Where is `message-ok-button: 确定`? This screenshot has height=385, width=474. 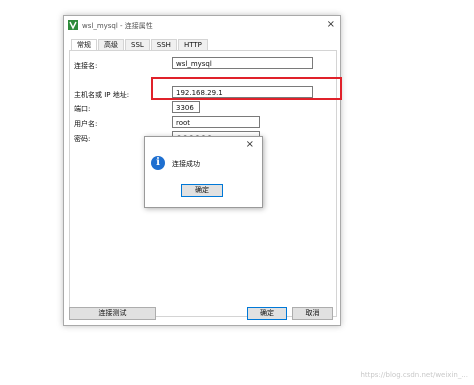 message-ok-button: 确定 is located at coordinates (202, 190).